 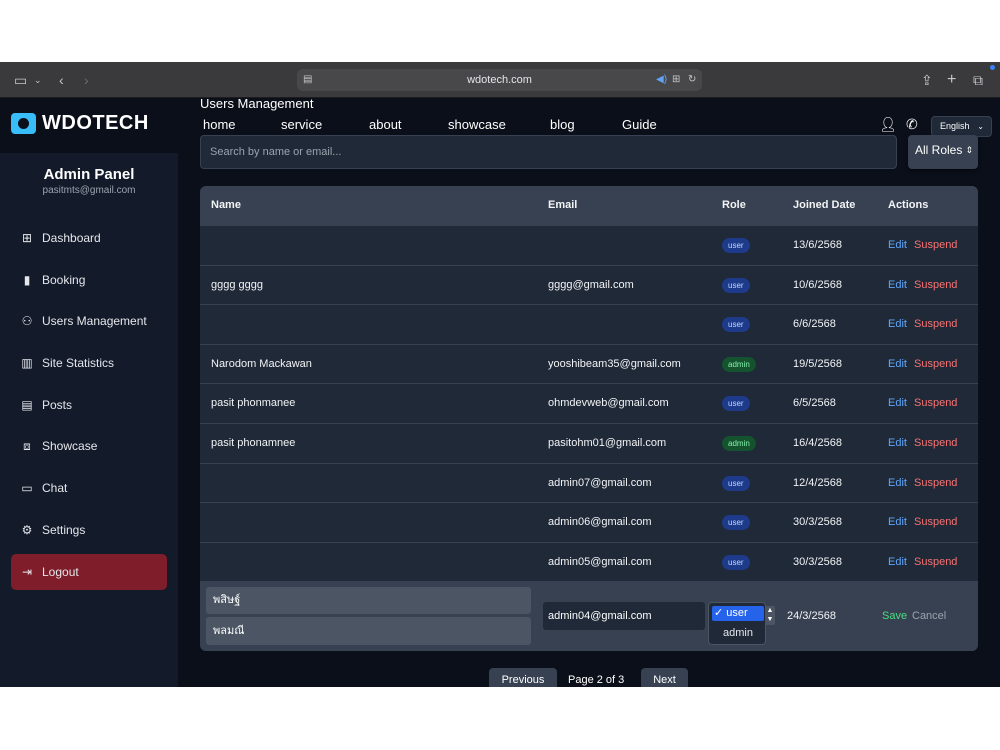 I want to click on save-button: Save, so click(x=894, y=616).